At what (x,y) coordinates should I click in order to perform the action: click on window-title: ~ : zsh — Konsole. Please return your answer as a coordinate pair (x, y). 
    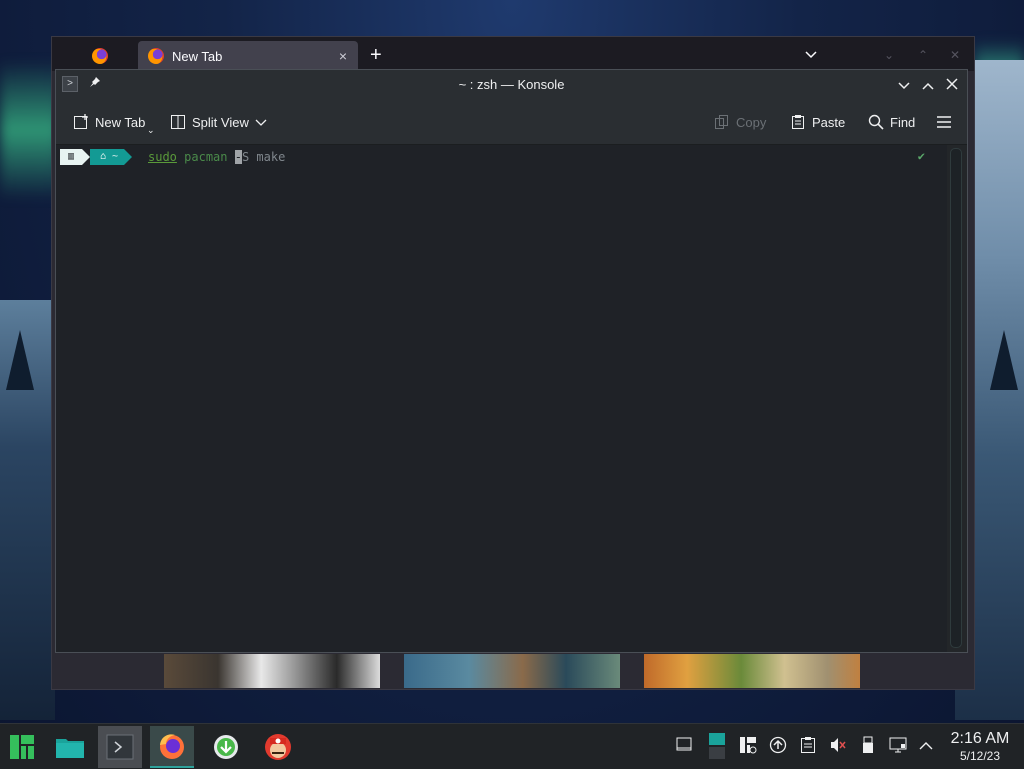
    Looking at the image, I should click on (511, 84).